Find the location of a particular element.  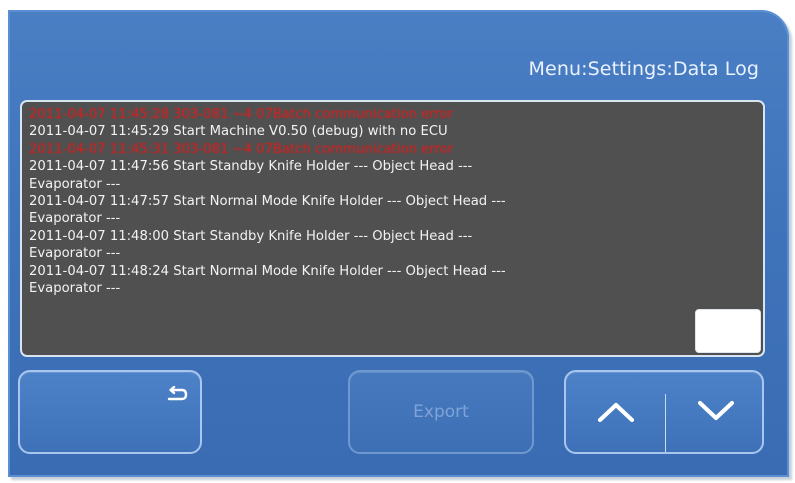

back-button is located at coordinates (110, 412).